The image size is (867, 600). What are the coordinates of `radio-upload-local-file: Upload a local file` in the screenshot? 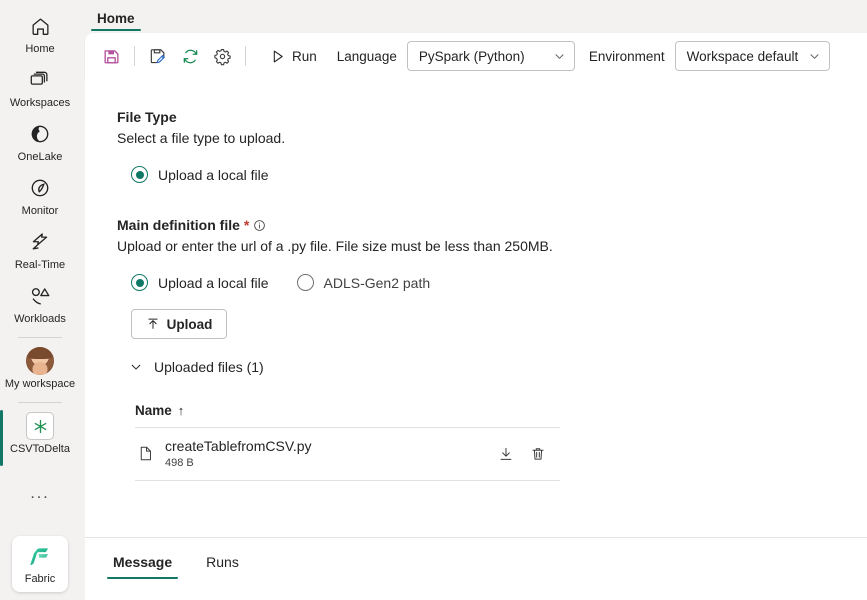 It's located at (200, 282).